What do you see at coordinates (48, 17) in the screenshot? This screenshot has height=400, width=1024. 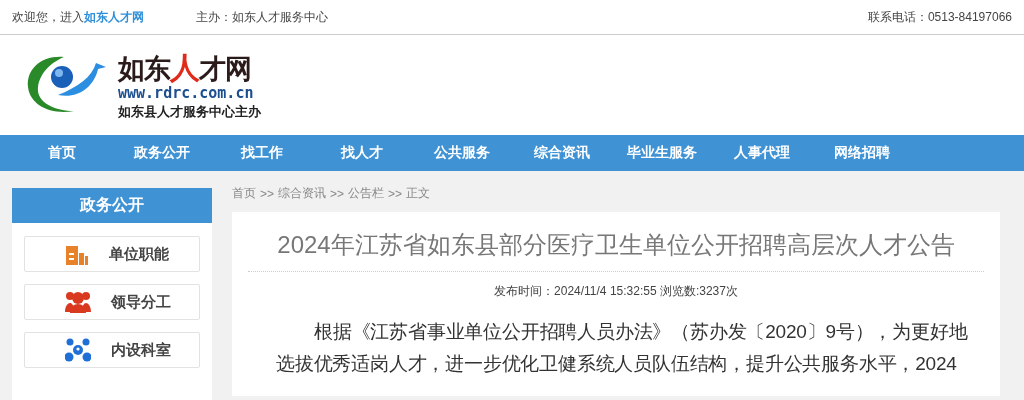 I see `welcome-text: 欢迎您，进入` at bounding box center [48, 17].